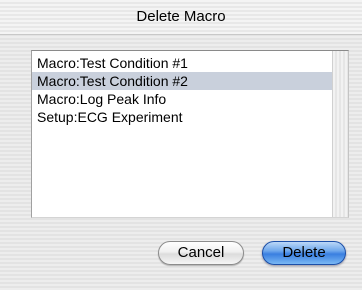  I want to click on list-scrollbar, so click(340, 134).